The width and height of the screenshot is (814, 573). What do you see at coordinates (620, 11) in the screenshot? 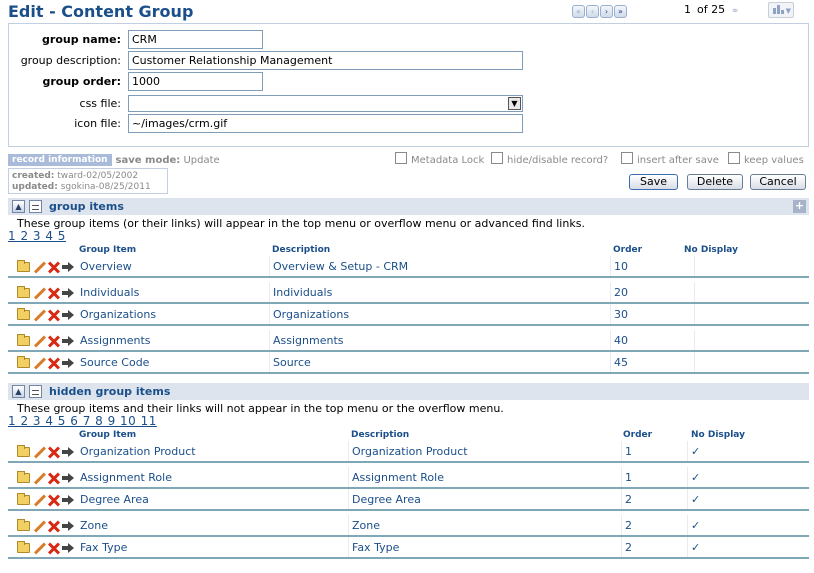
I see `last-record-button: »` at bounding box center [620, 11].